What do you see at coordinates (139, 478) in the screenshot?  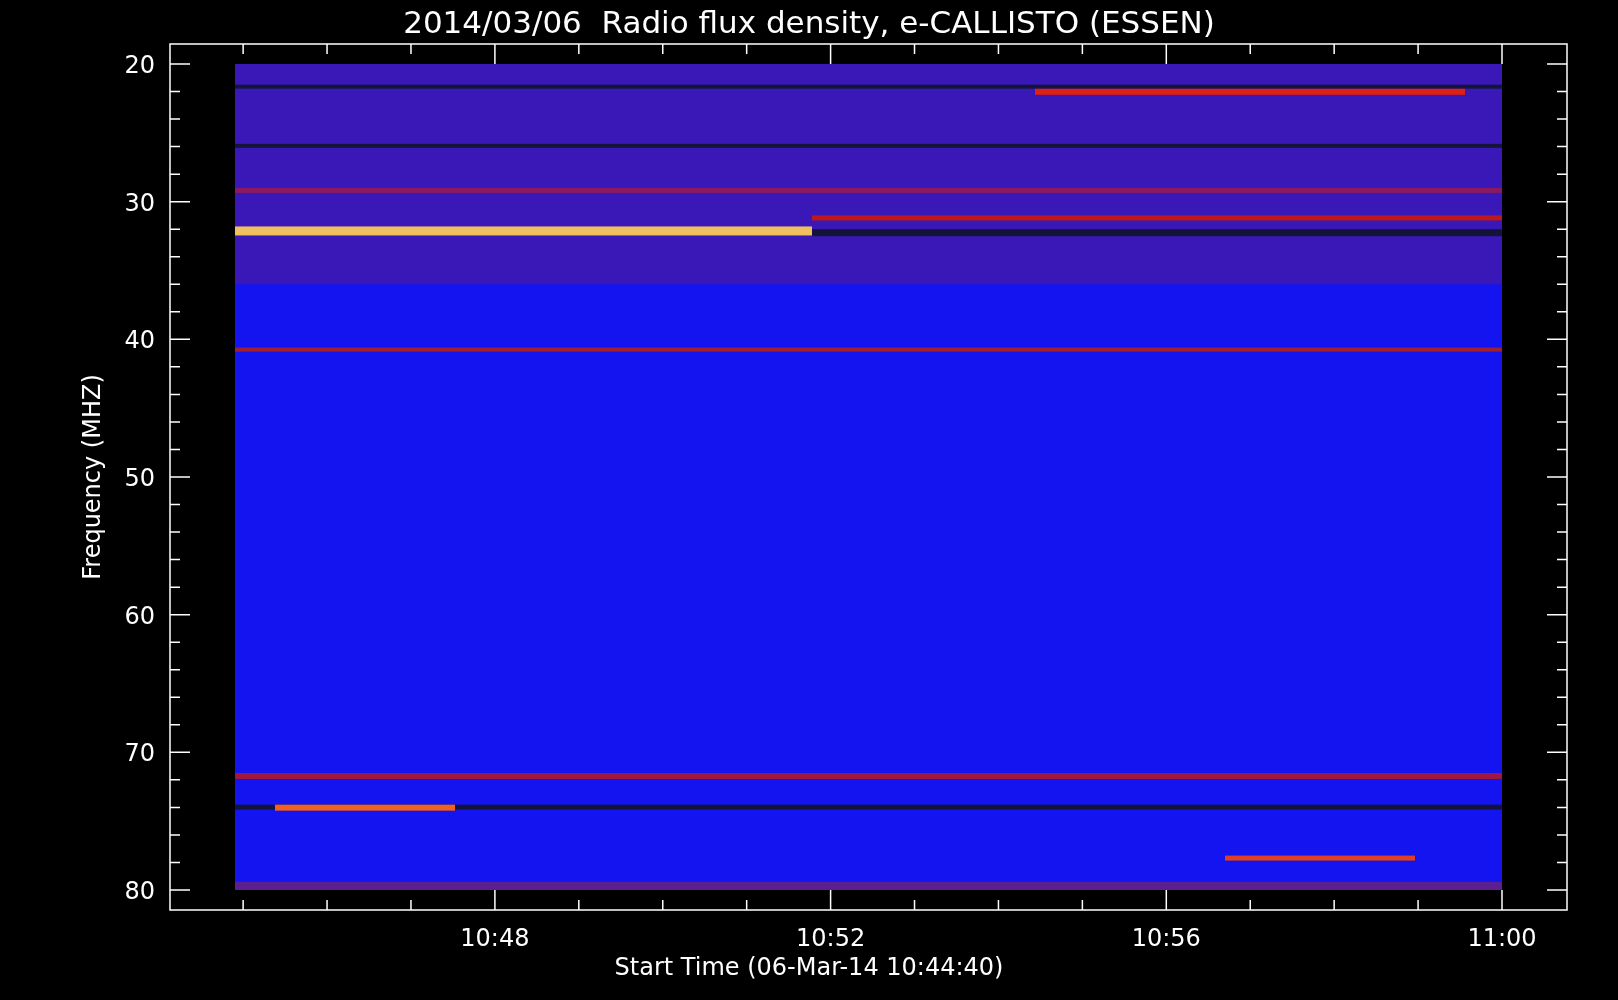 I see `tick-label: 50` at bounding box center [139, 478].